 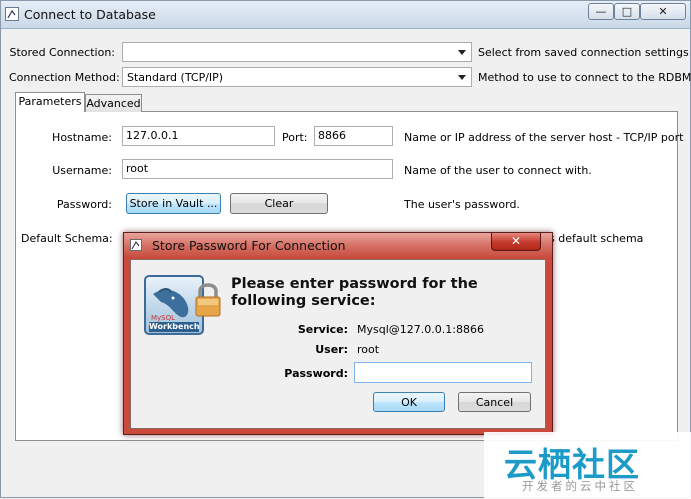 I want to click on maximize-icon: □, so click(x=627, y=11).